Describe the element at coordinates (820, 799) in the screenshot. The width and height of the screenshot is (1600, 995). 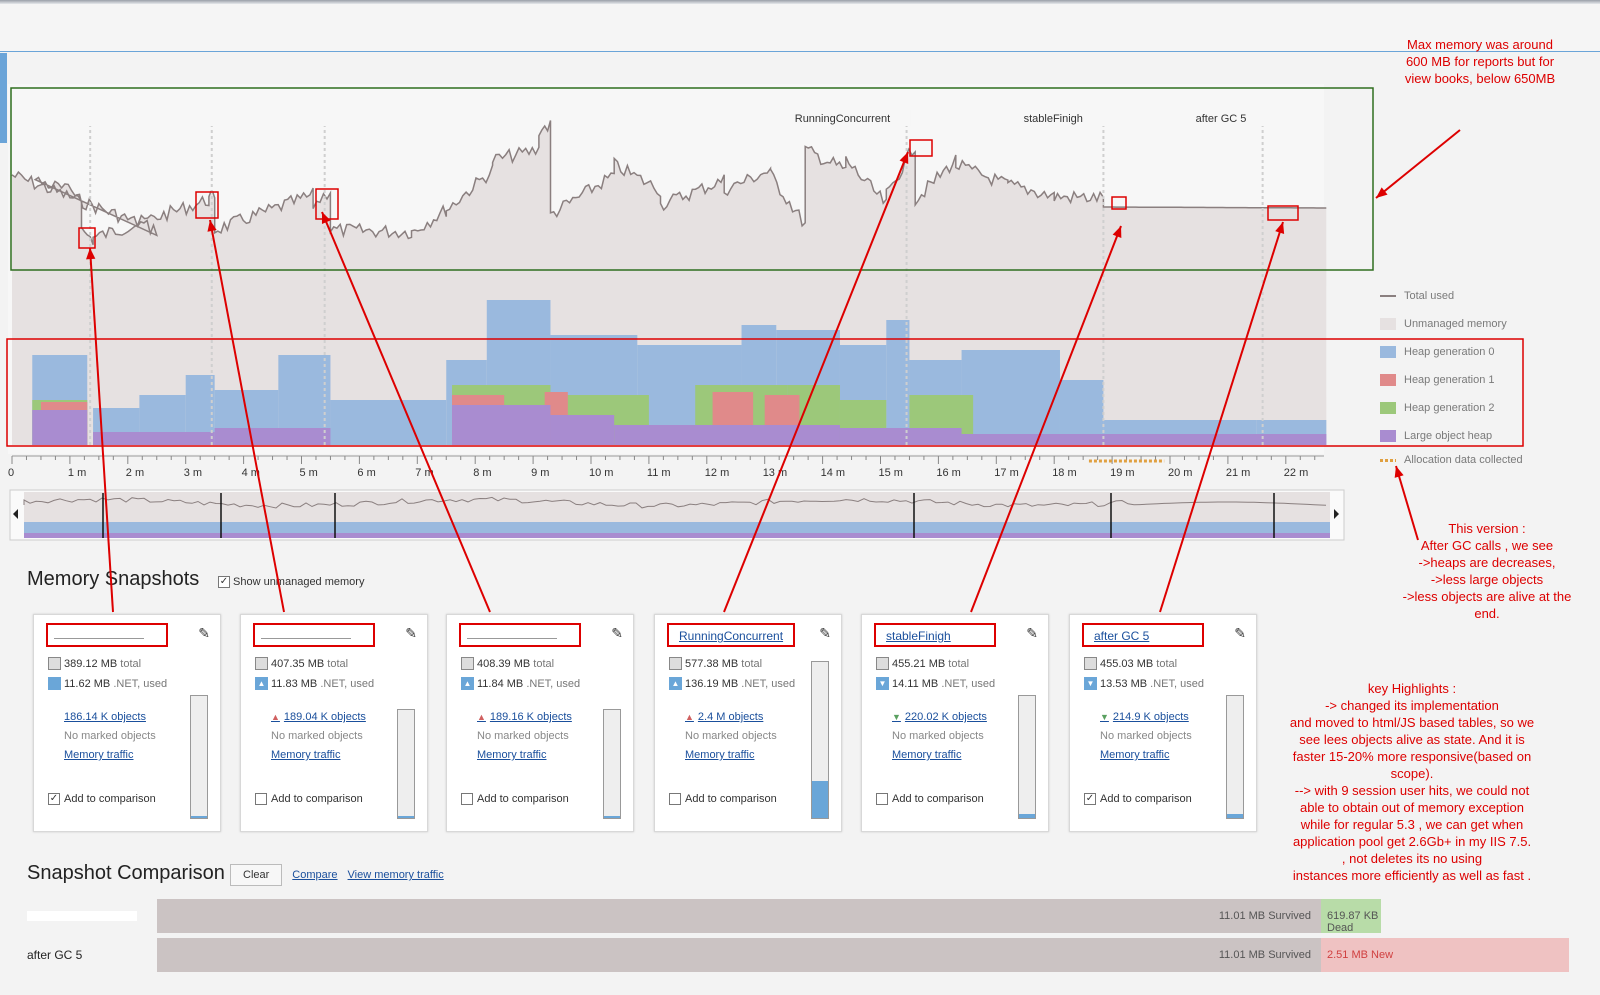
I see `memory-gauge-fill` at that location.